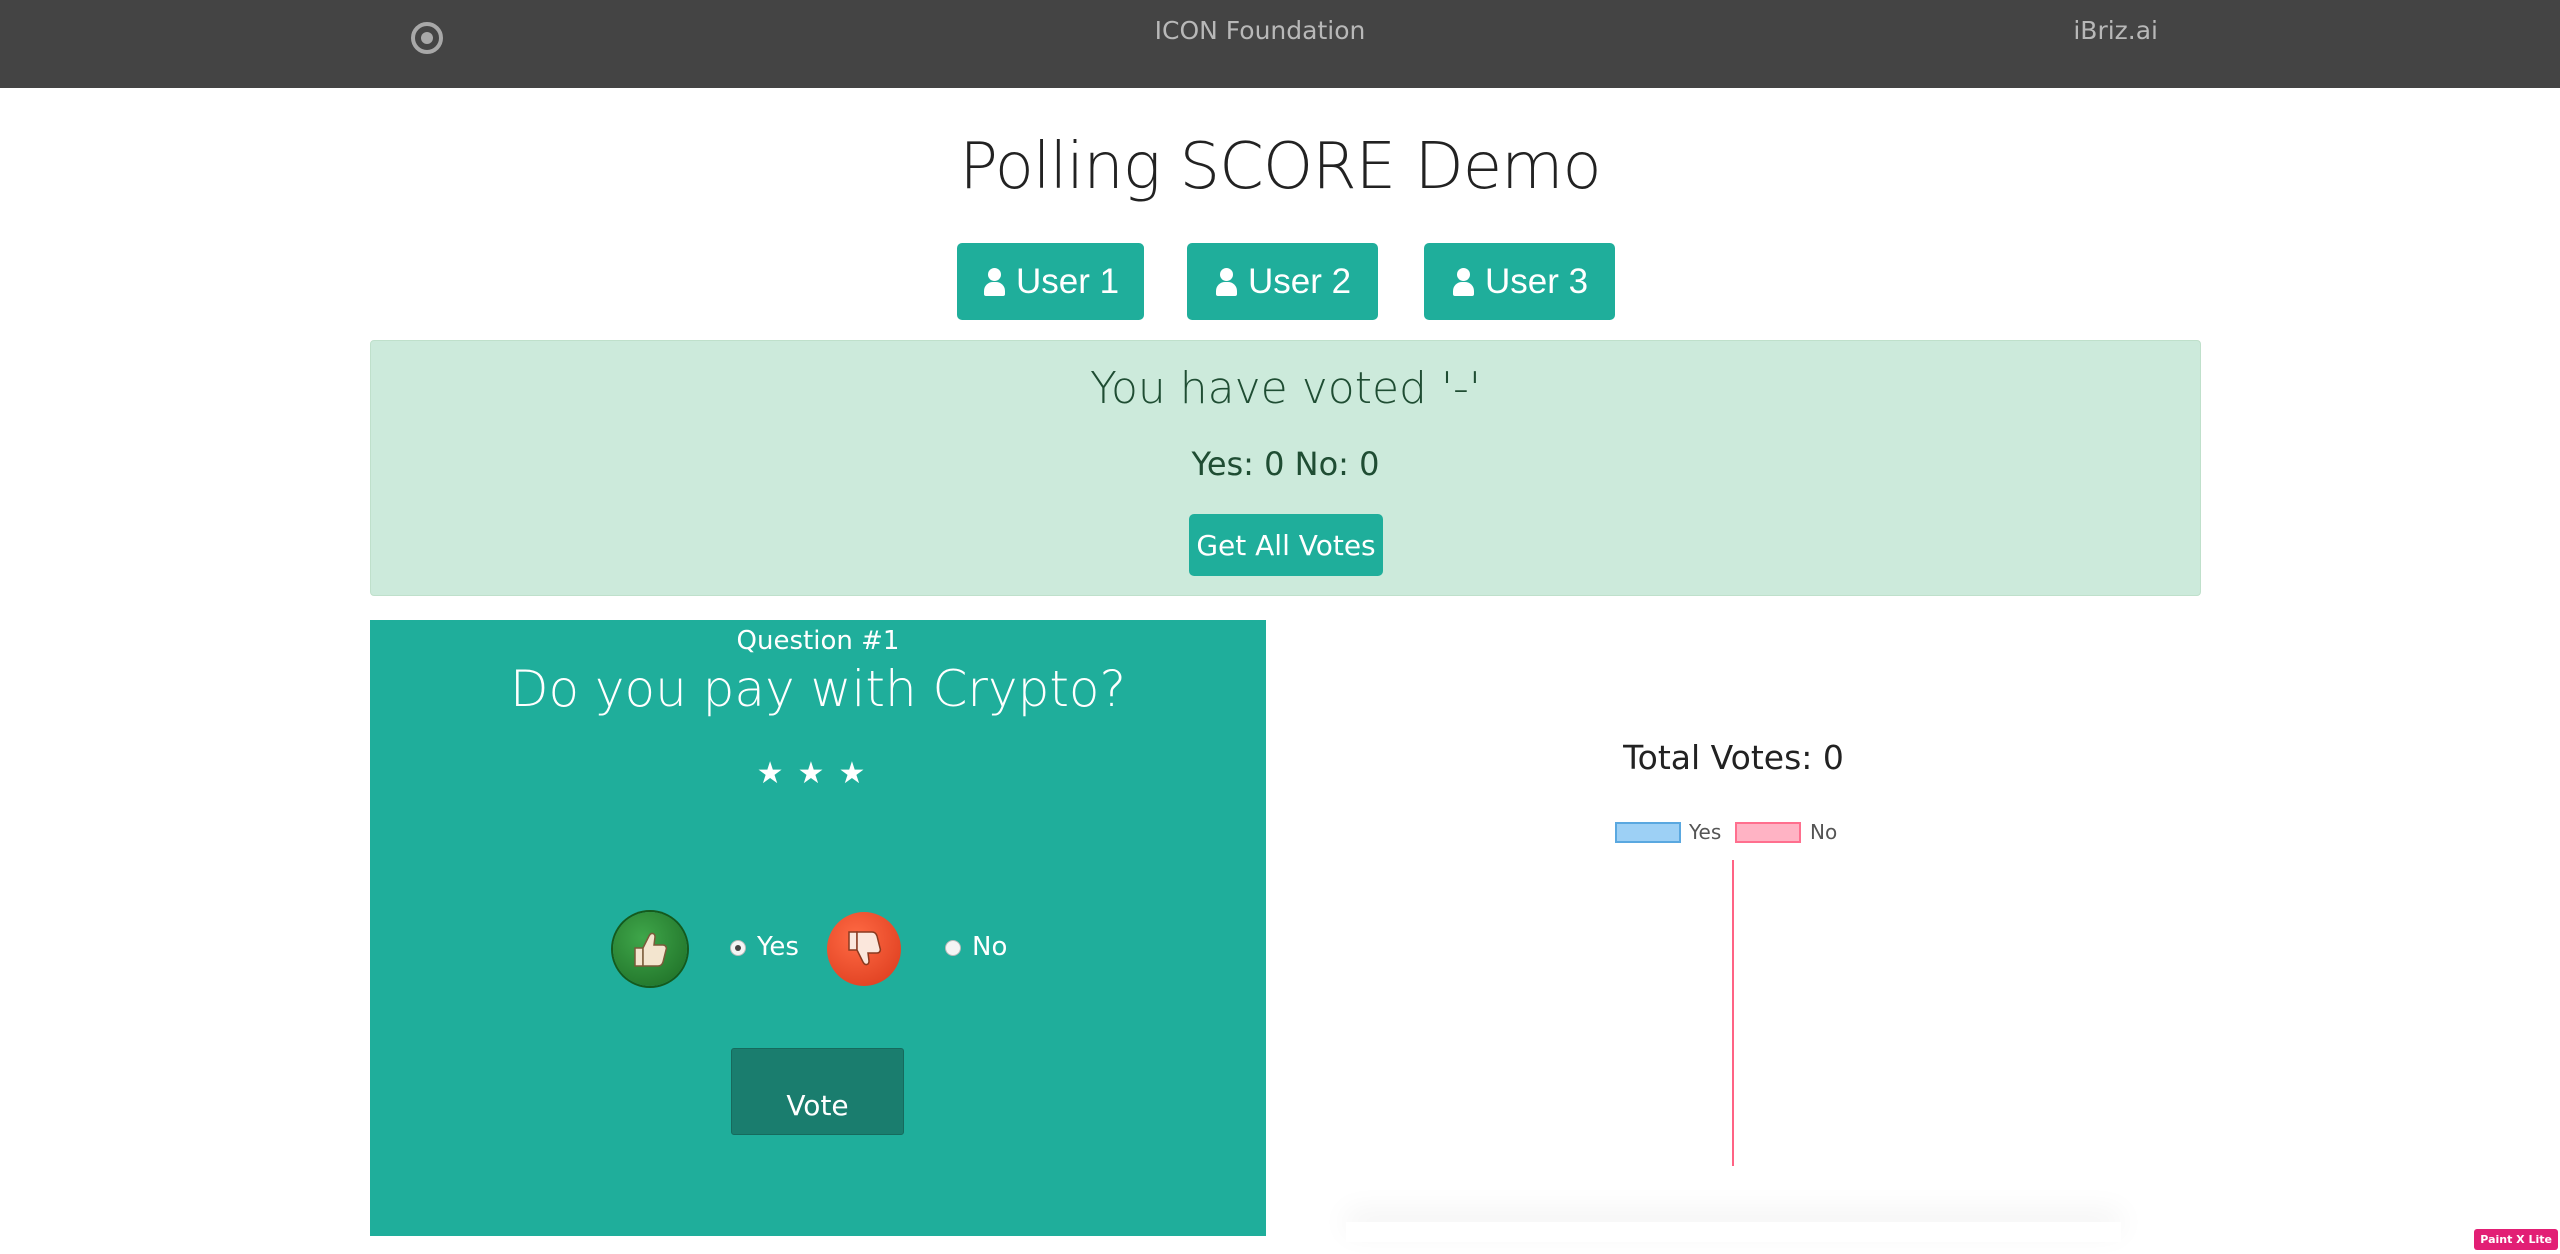  I want to click on brand-link: ICON Foundation, so click(1260, 30).